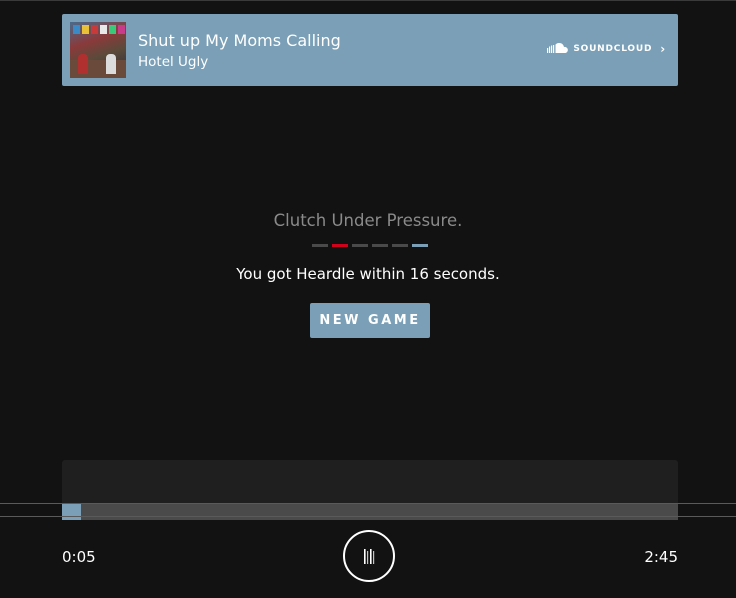  I want to click on new-game-button: NEW GAME, so click(370, 320).